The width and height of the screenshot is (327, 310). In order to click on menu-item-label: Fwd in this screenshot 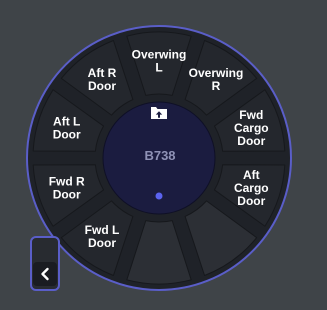, I will do `click(251, 115)`.